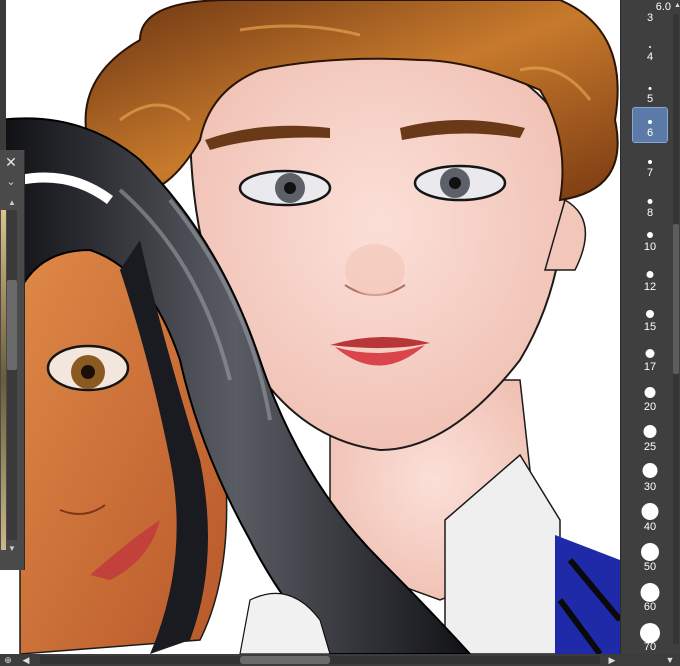 Image resolution: width=680 pixels, height=666 pixels. I want to click on brush-size-item: 5, so click(650, 91).